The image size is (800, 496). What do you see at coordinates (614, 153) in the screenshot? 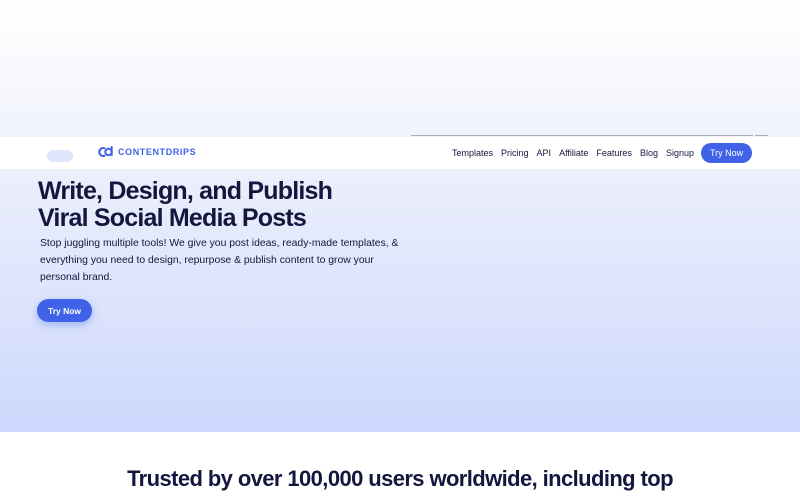
I see `nav-link-features: Features` at bounding box center [614, 153].